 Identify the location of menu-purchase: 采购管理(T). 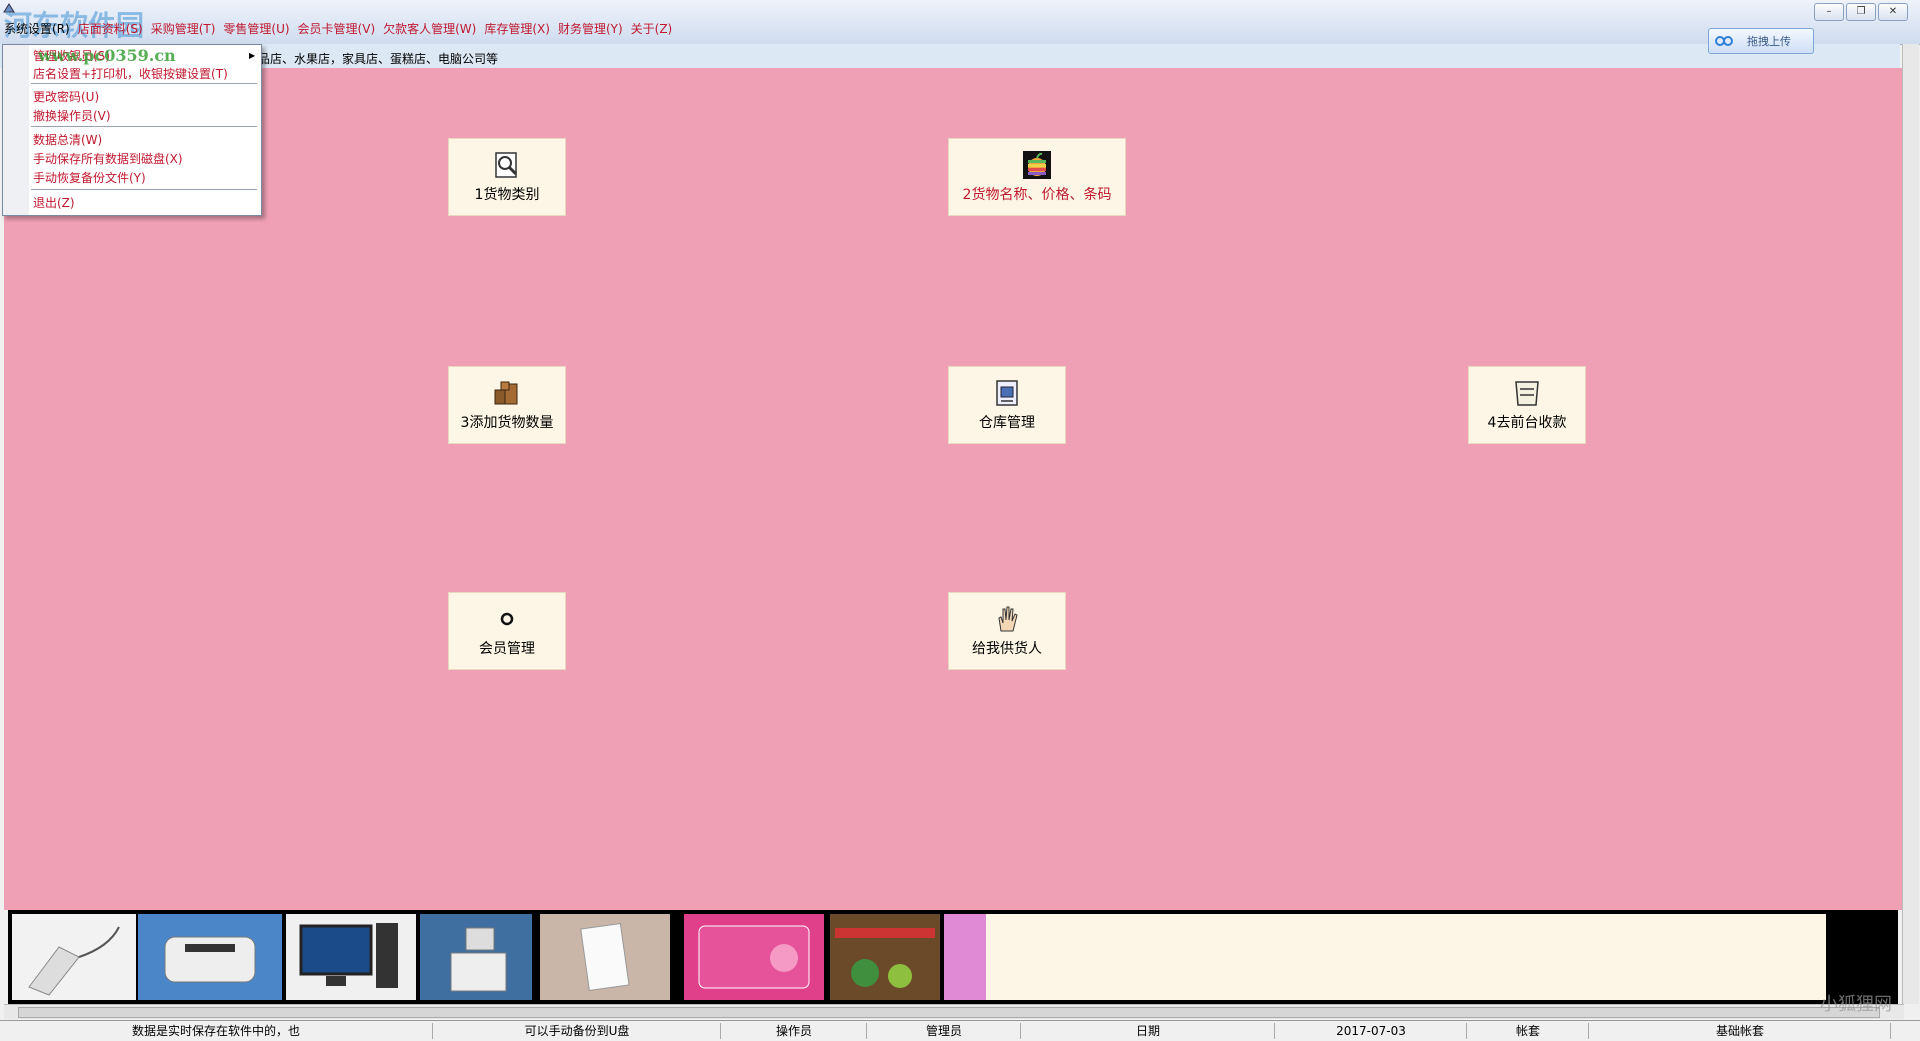
(183, 28).